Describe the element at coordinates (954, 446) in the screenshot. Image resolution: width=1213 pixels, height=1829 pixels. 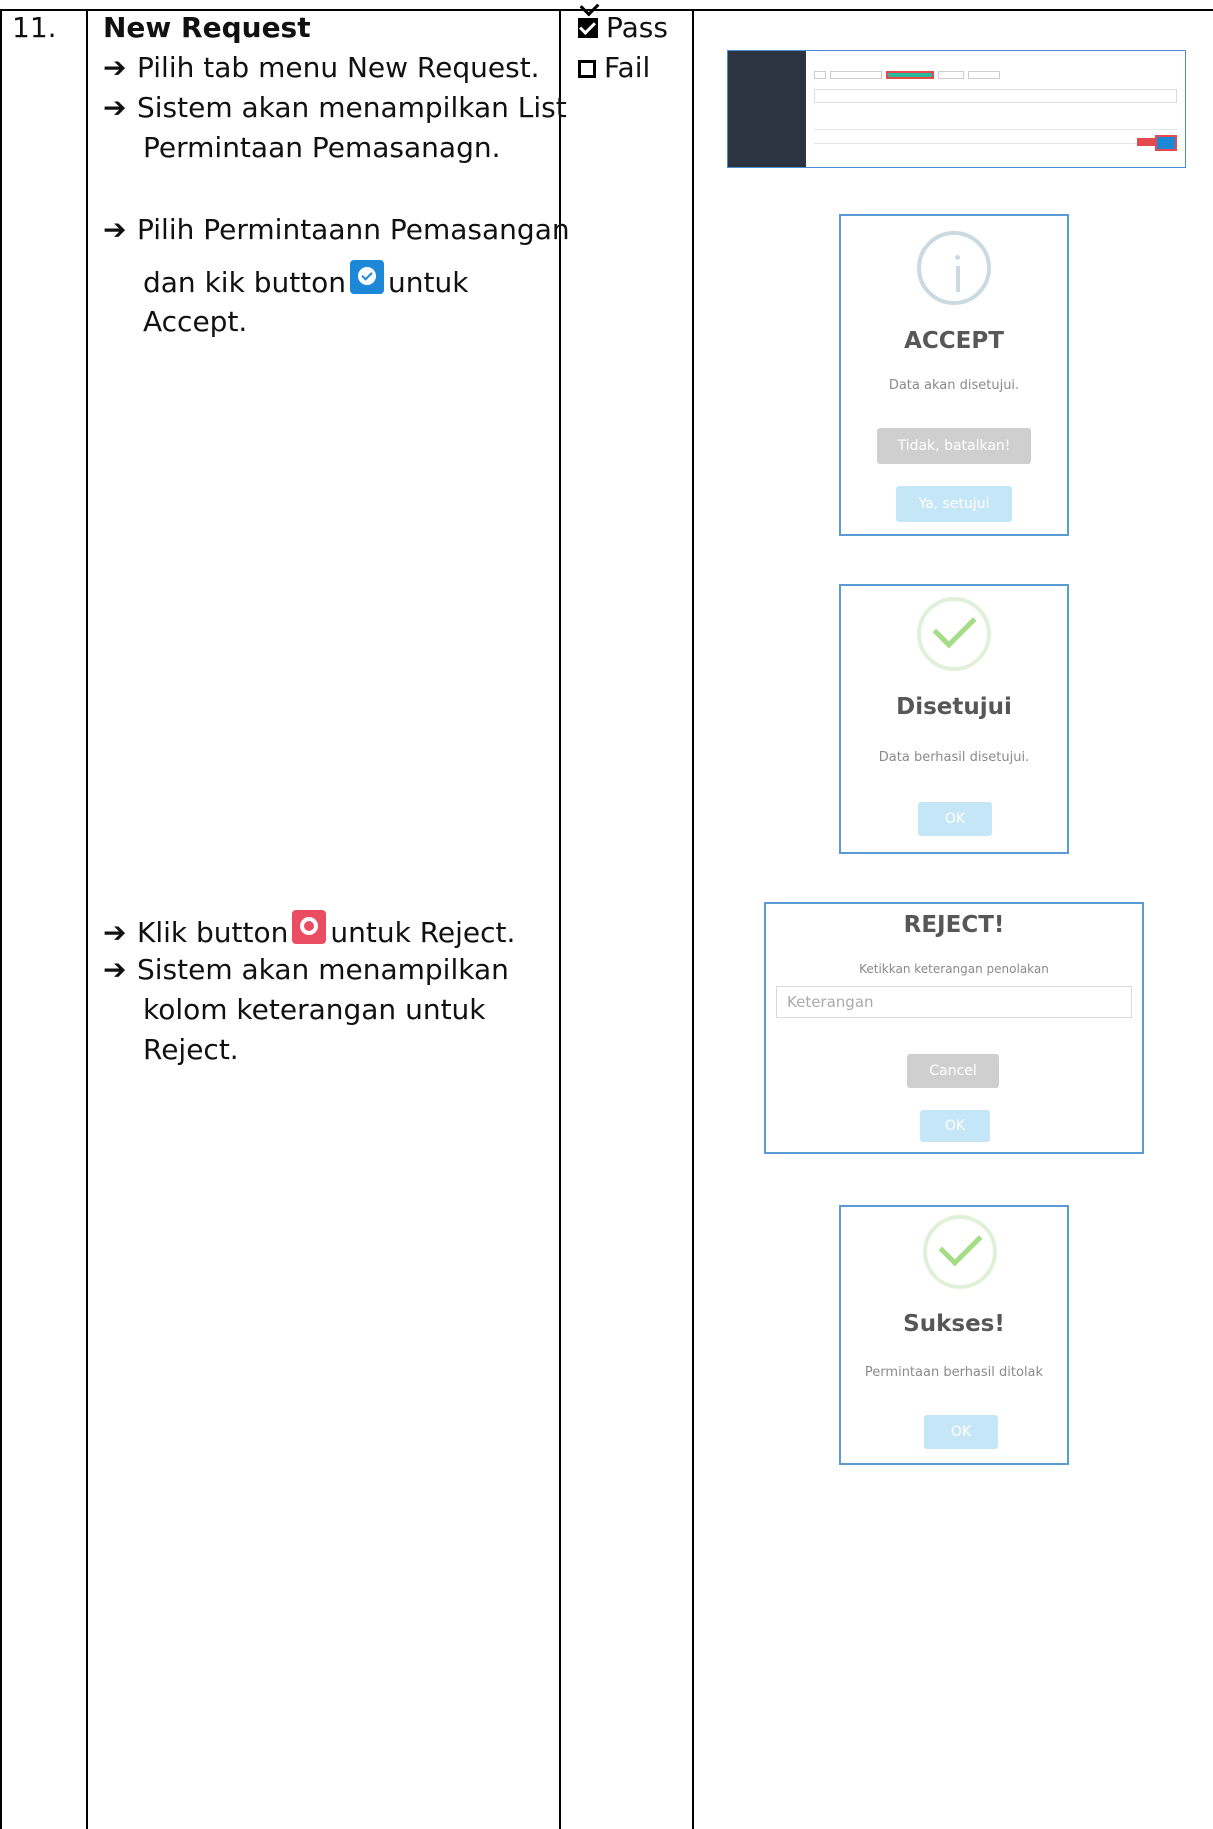
I see `cancel-button: Tidak, batalkan!` at that location.